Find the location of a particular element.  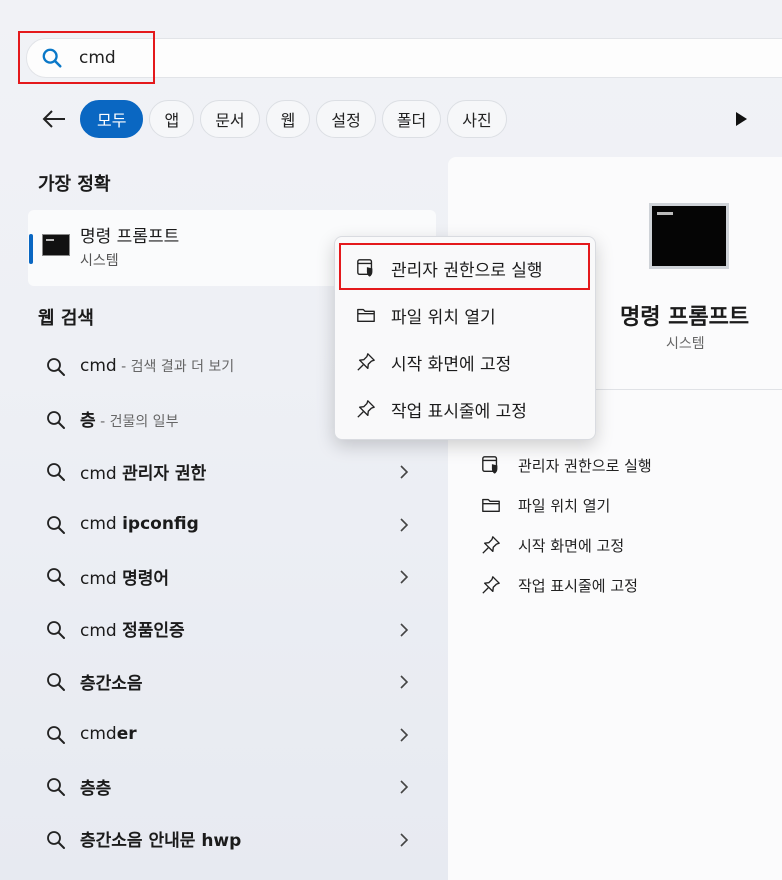

web-result-item: cmd 명령어 is located at coordinates (232, 576).